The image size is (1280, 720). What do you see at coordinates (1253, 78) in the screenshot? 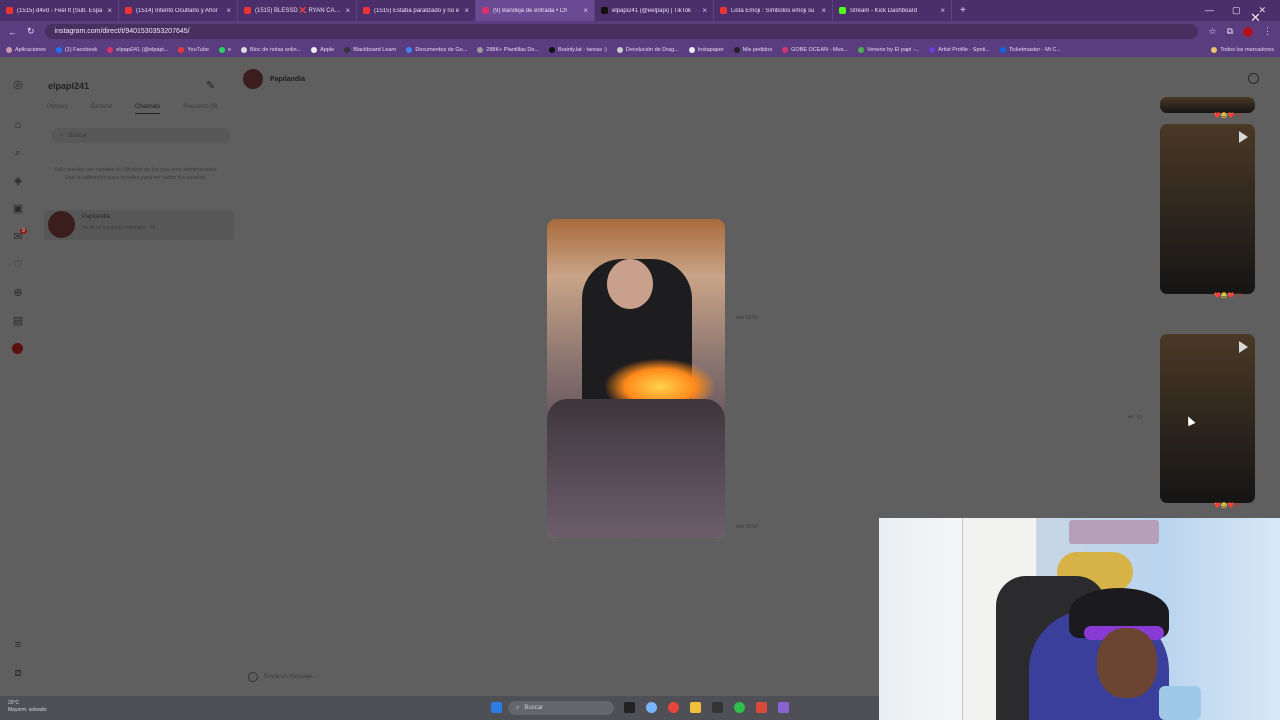
I see `info-icon` at bounding box center [1253, 78].